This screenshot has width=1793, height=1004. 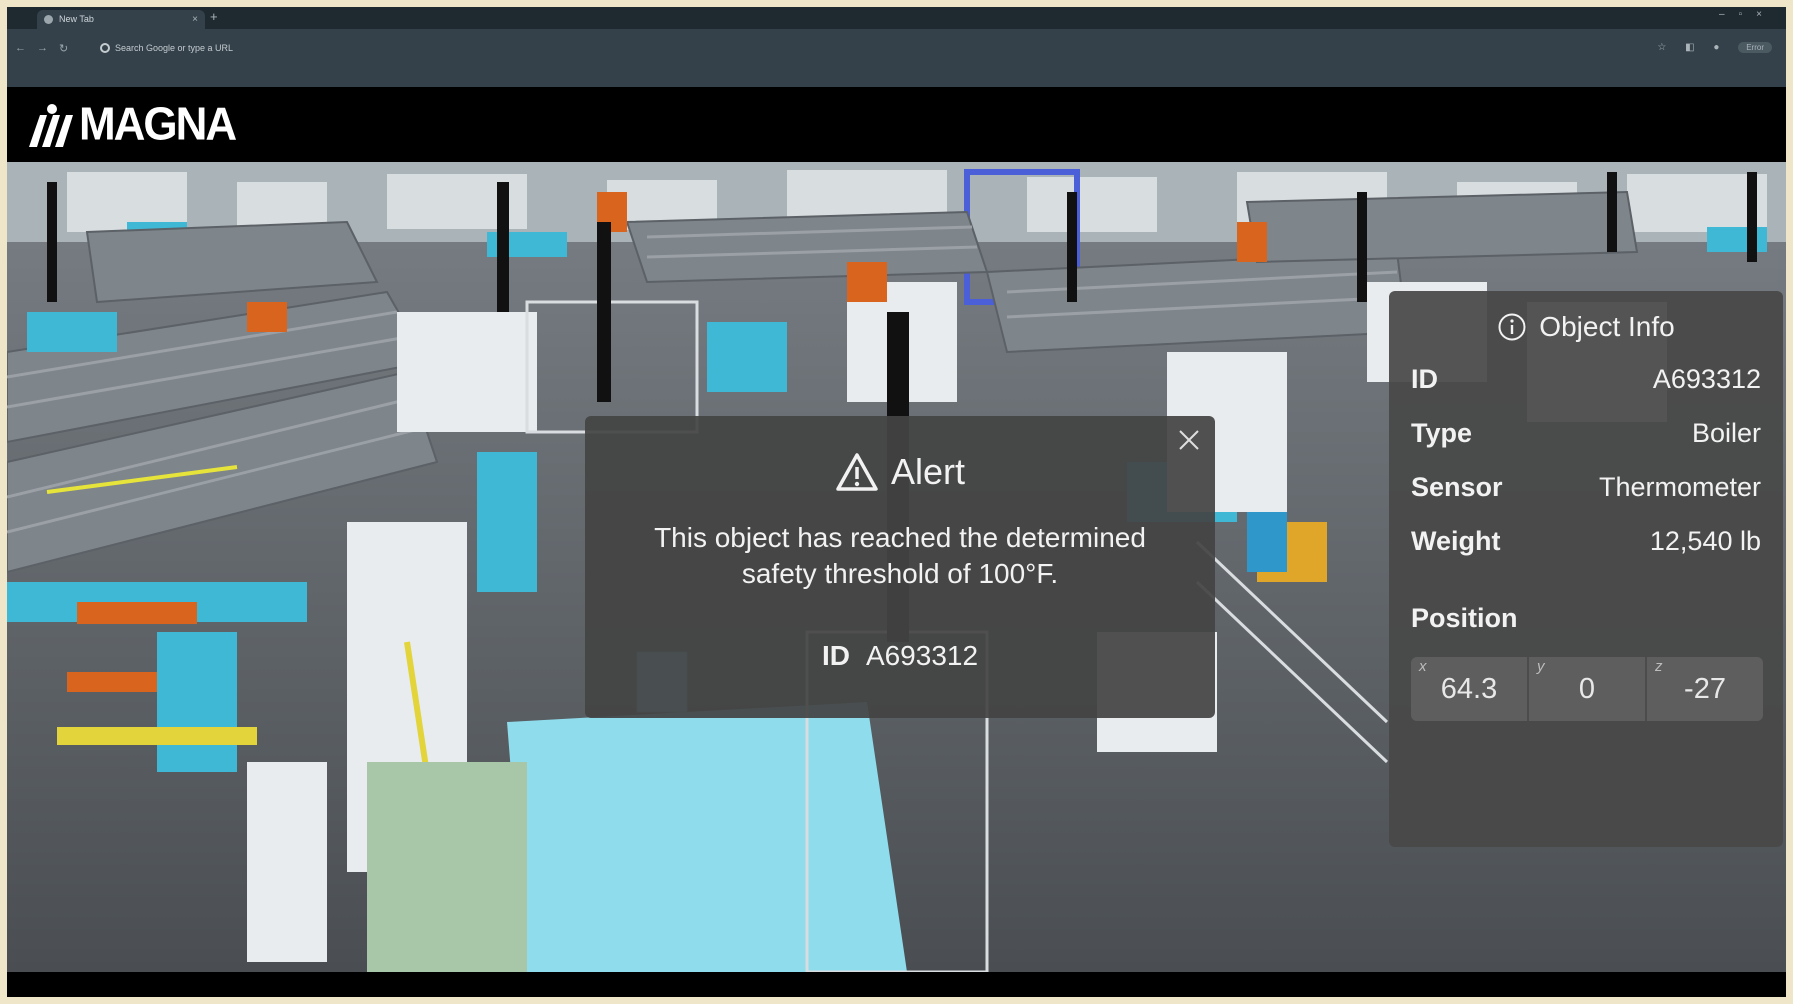 What do you see at coordinates (1586, 541) in the screenshot?
I see `info-row-weight: Weight 12,540 lb` at bounding box center [1586, 541].